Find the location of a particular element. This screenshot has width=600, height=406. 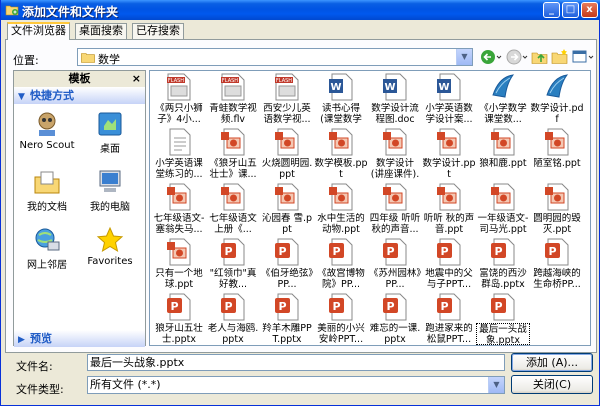

place-label: 我的文档 is located at coordinates (47, 207).